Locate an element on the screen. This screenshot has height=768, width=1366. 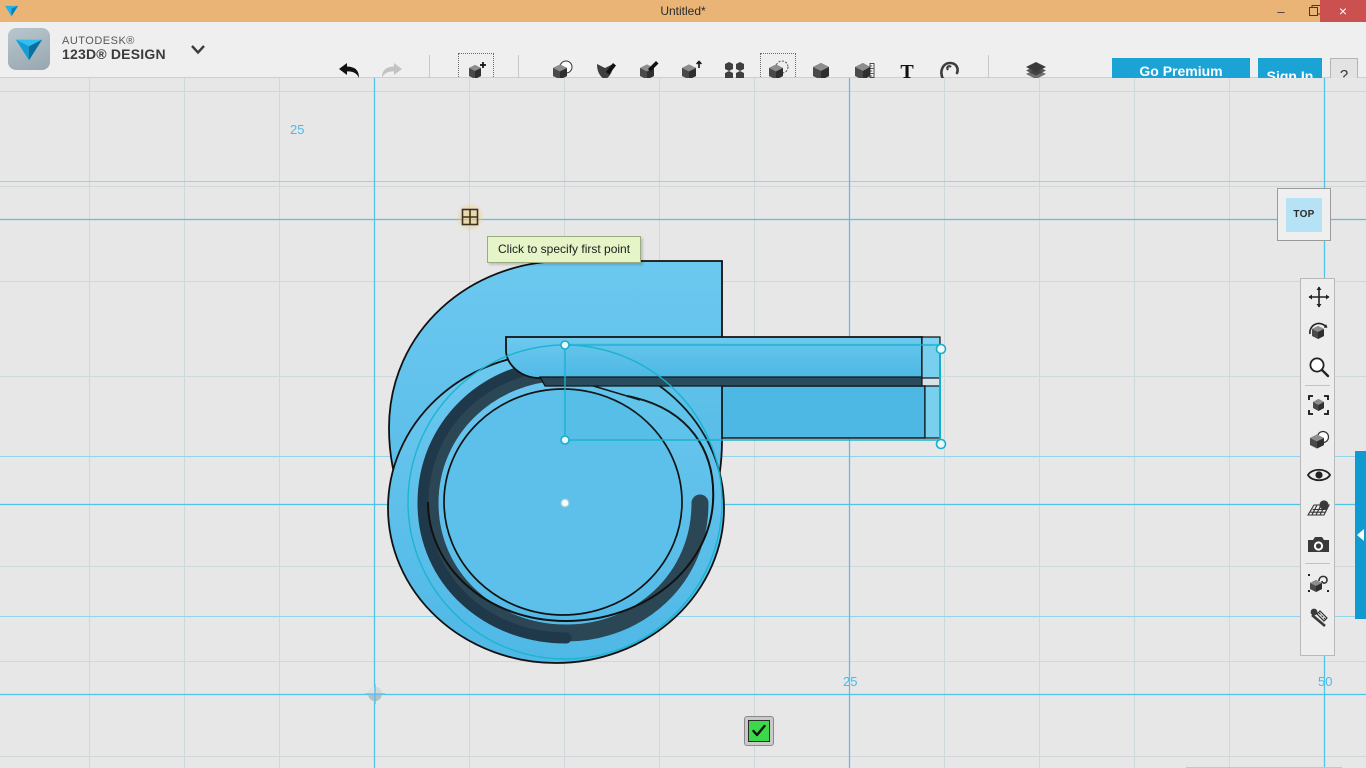
nav-divider is located at coordinates (1317, 385).